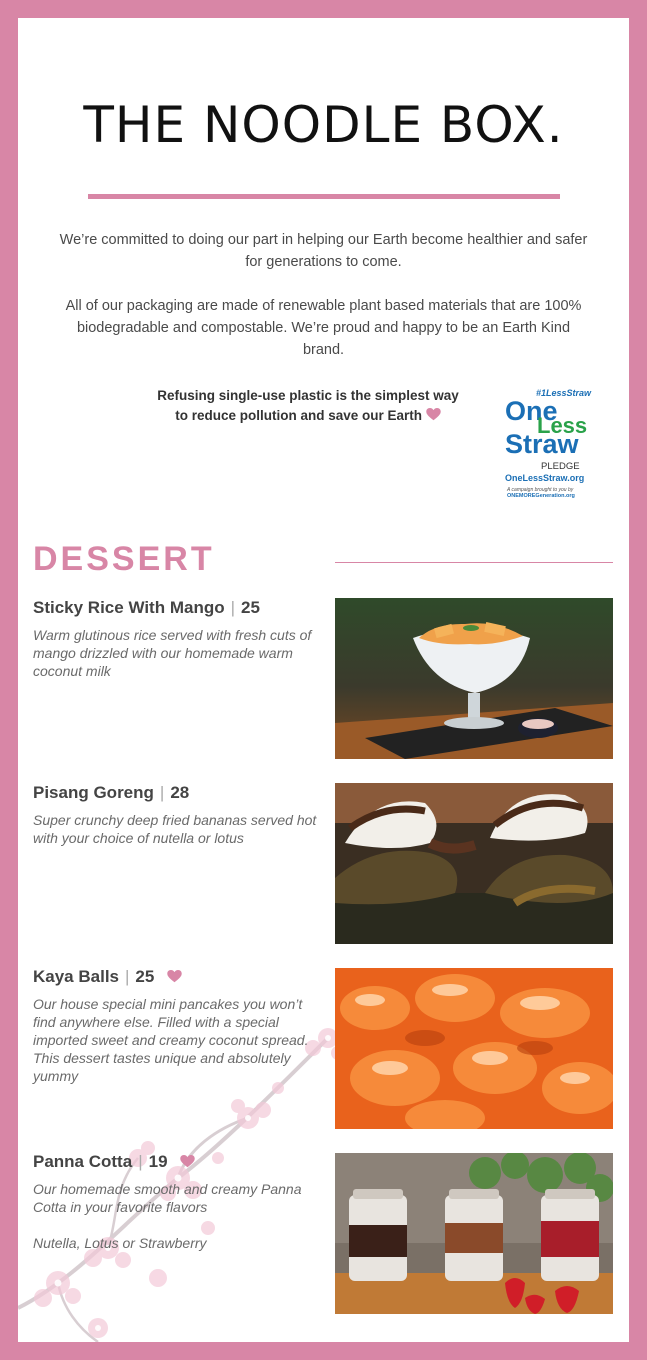 This screenshot has height=1360, width=647. Describe the element at coordinates (474, 1048) in the screenshot. I see `kaya-balls-photo` at that location.